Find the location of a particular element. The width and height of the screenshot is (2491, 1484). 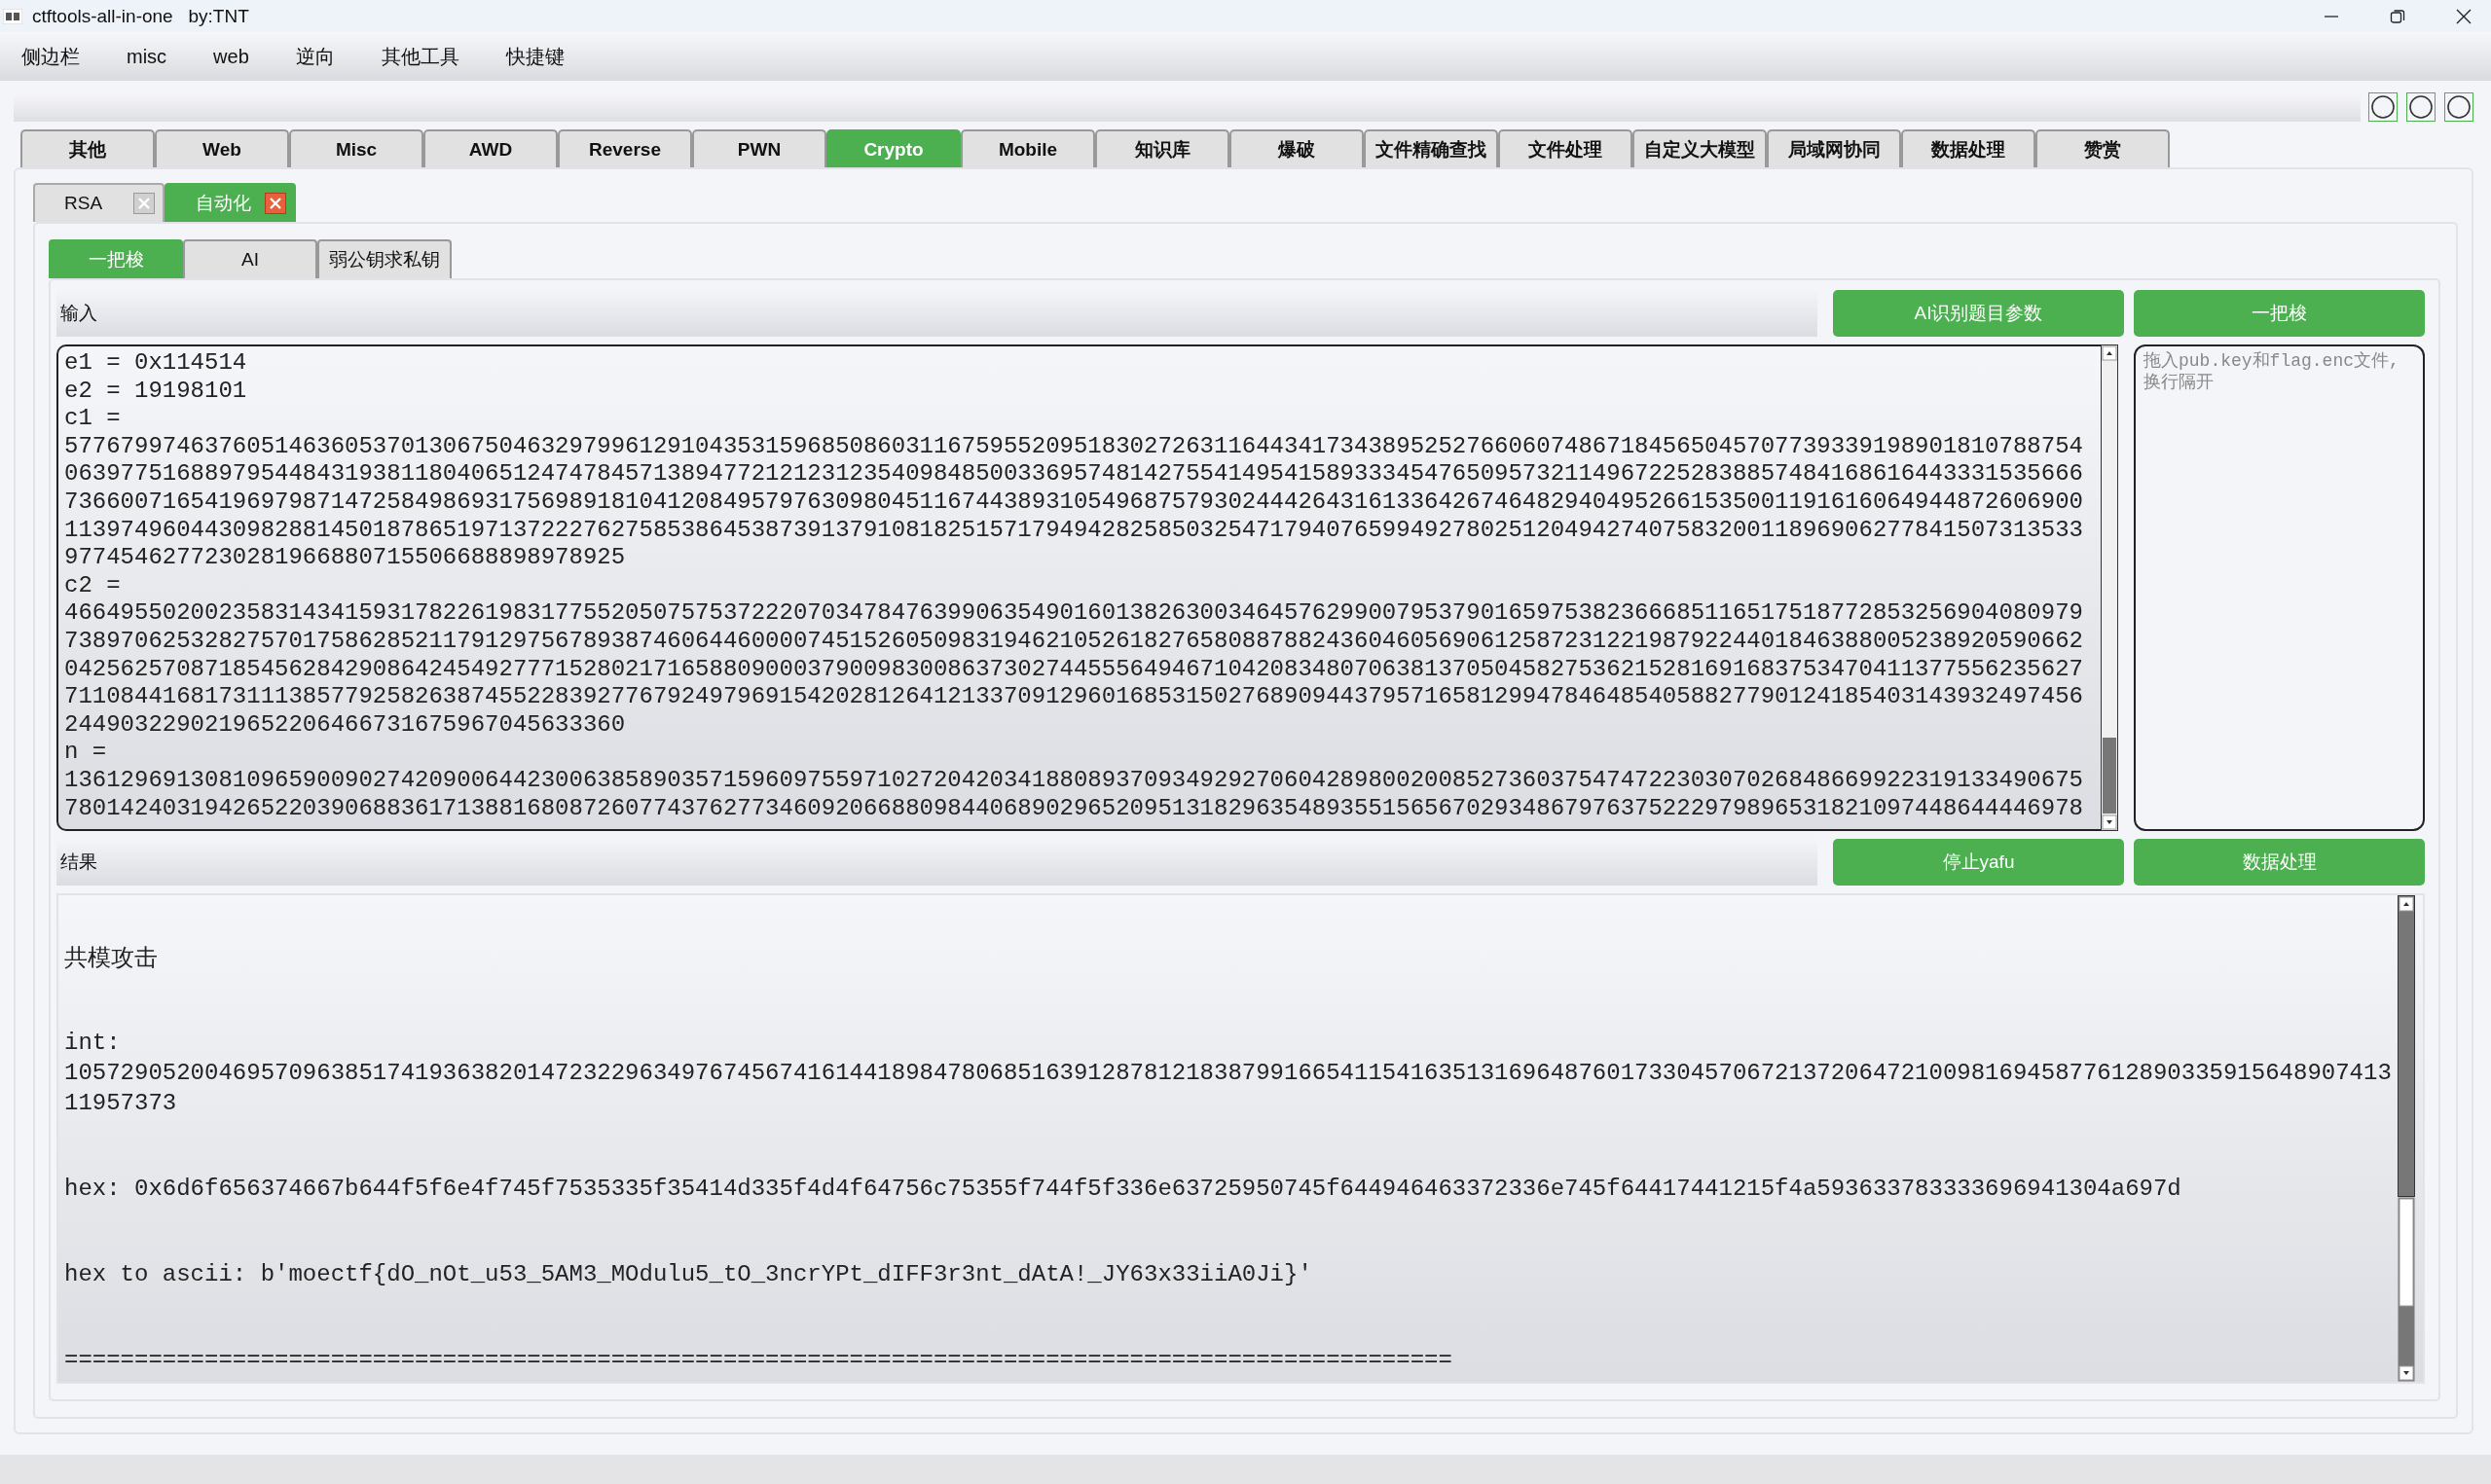

menu-item: 侧边栏 is located at coordinates (50, 57).